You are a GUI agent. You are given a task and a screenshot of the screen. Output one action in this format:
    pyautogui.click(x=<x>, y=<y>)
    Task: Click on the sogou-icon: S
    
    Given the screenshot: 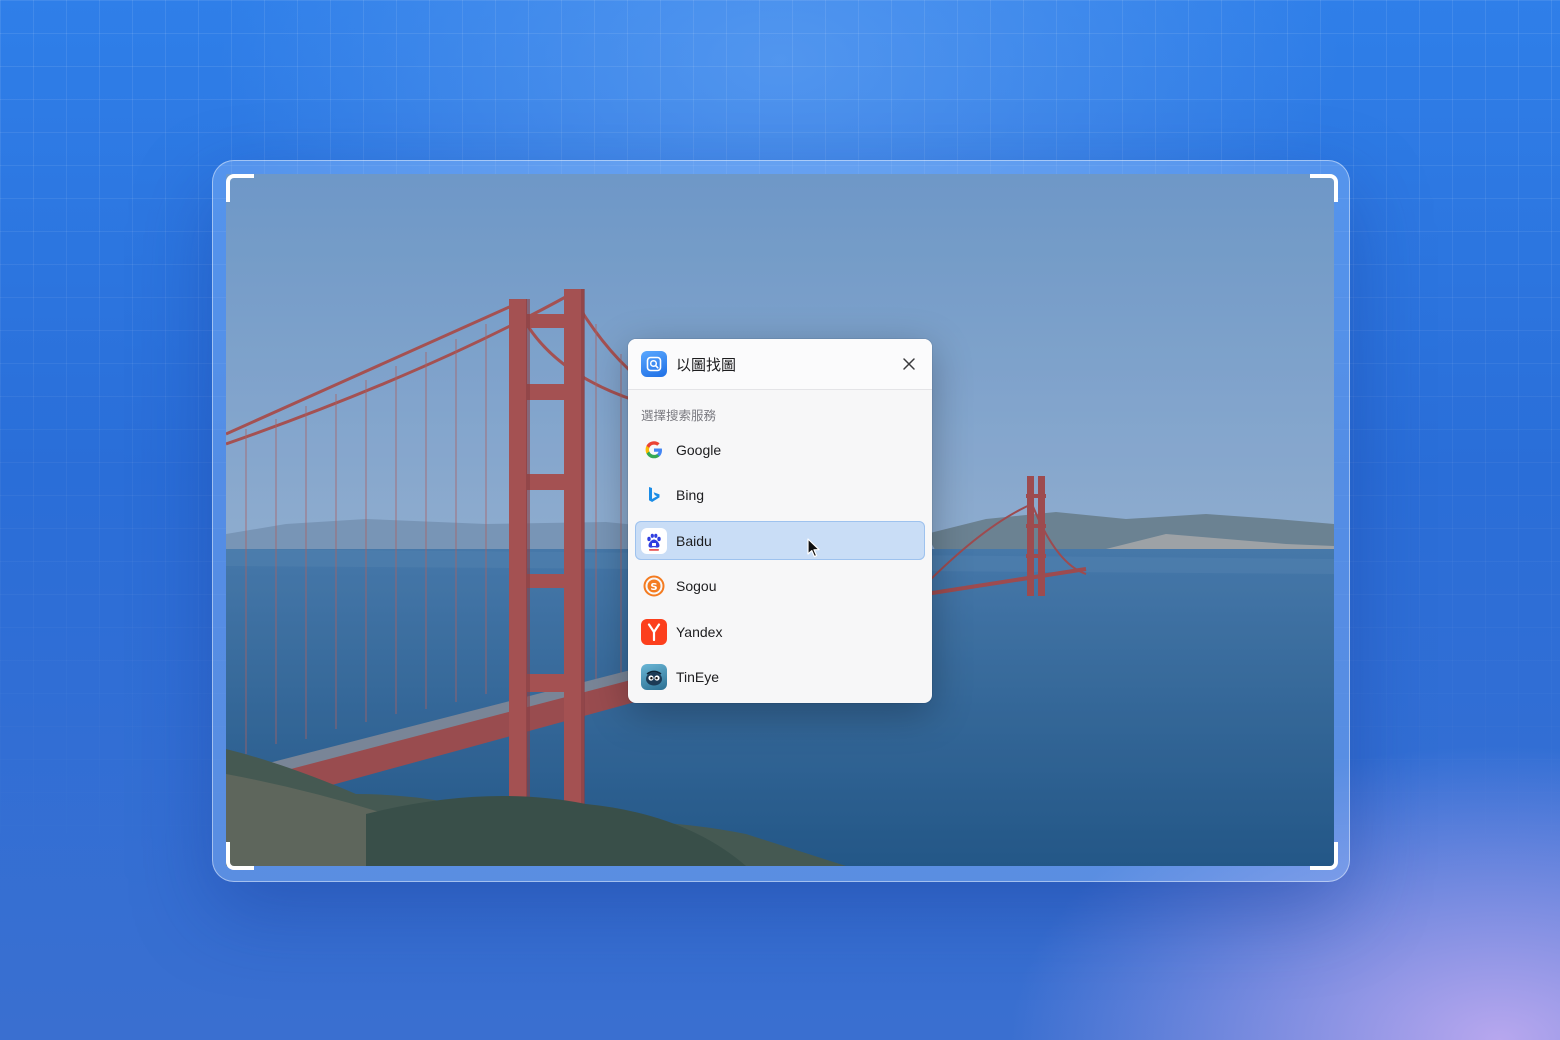 What is the action you would take?
    pyautogui.click(x=654, y=586)
    